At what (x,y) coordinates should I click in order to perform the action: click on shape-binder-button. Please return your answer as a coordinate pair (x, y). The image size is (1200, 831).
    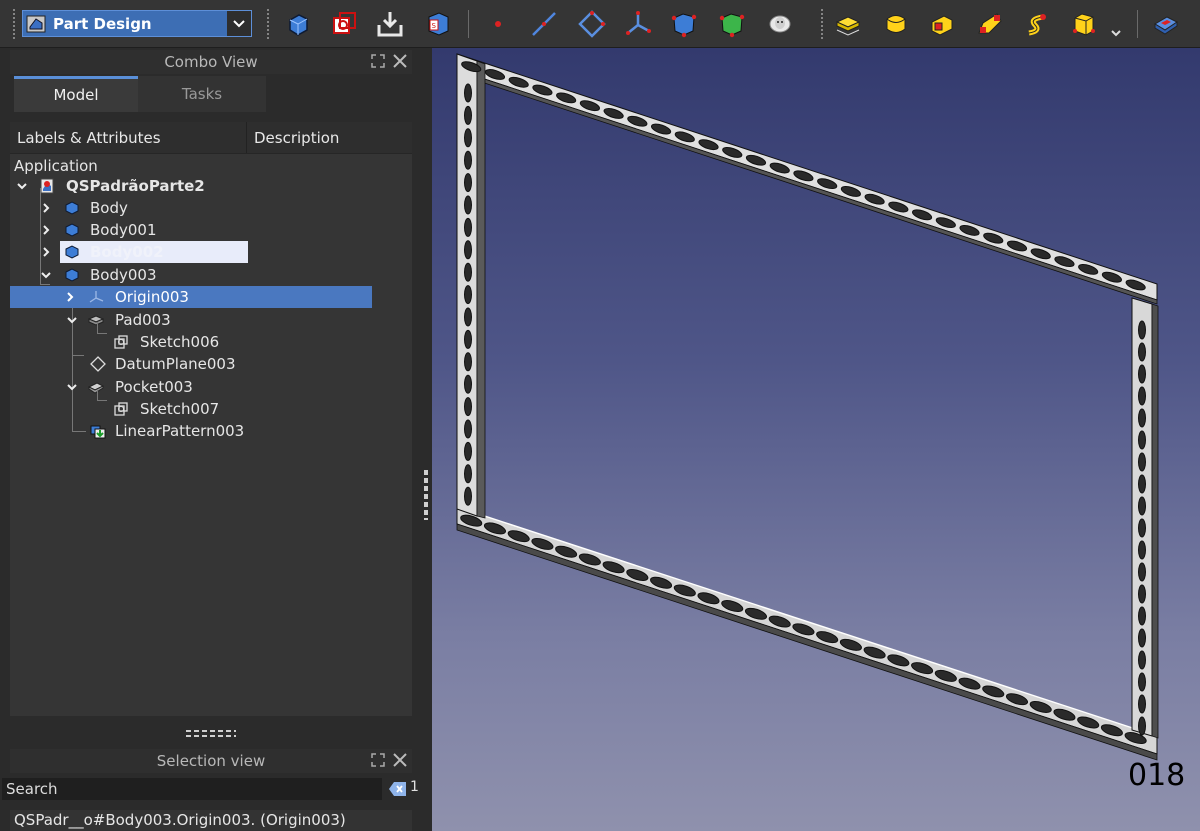
    Looking at the image, I should click on (684, 24).